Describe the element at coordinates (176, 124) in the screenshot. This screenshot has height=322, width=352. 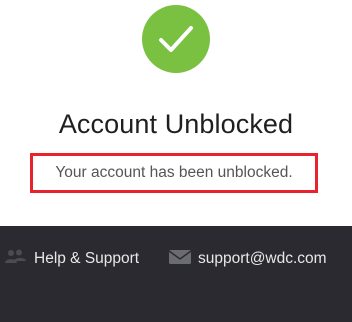
I see `page-title: Account Unblocked` at that location.